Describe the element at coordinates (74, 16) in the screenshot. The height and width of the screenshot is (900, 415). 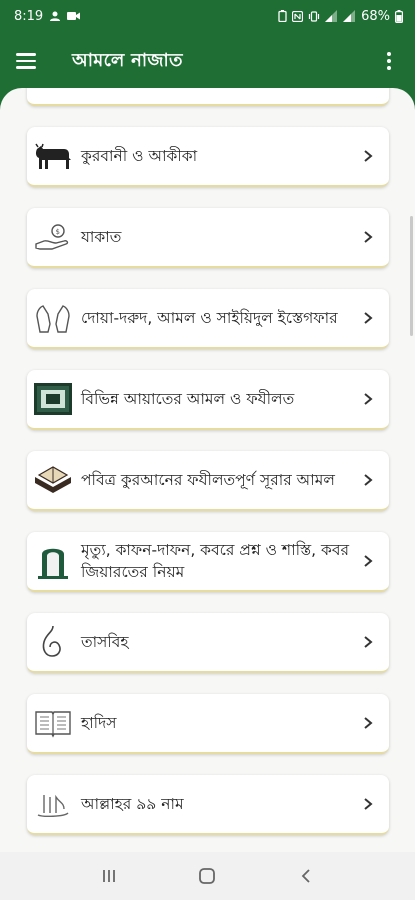
I see `video-icon` at that location.